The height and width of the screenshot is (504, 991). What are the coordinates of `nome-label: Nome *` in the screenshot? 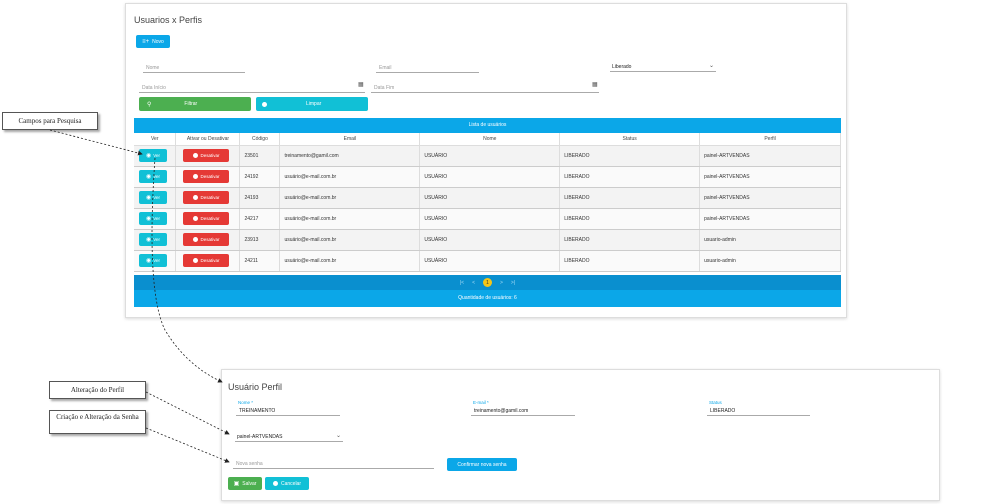 It's located at (246, 402).